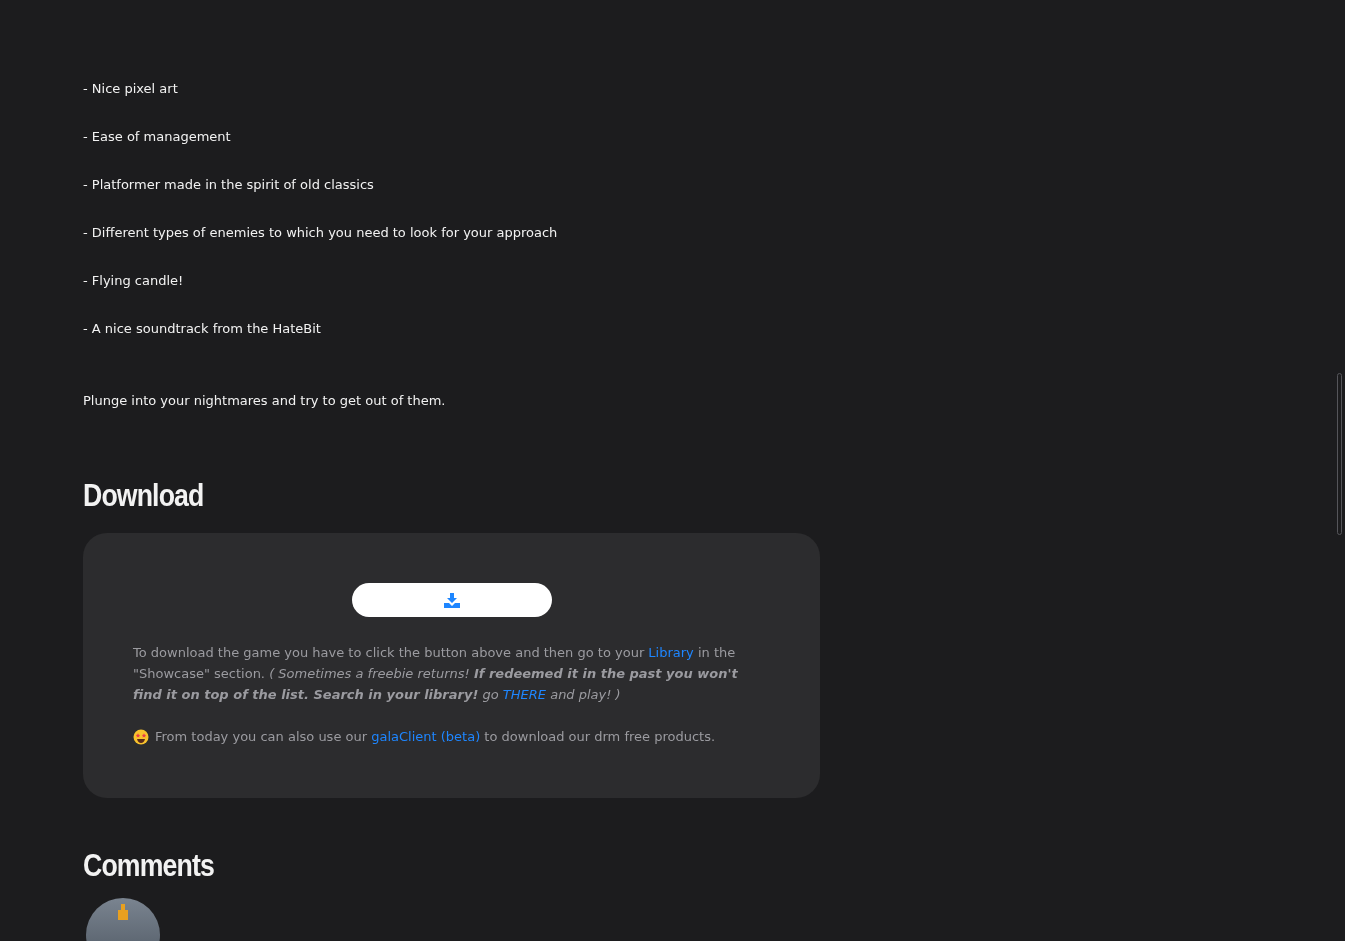 This screenshot has height=941, width=1345. I want to click on feature-item: - Different types of enemies to which you need to look for your approach, so click(321, 233).